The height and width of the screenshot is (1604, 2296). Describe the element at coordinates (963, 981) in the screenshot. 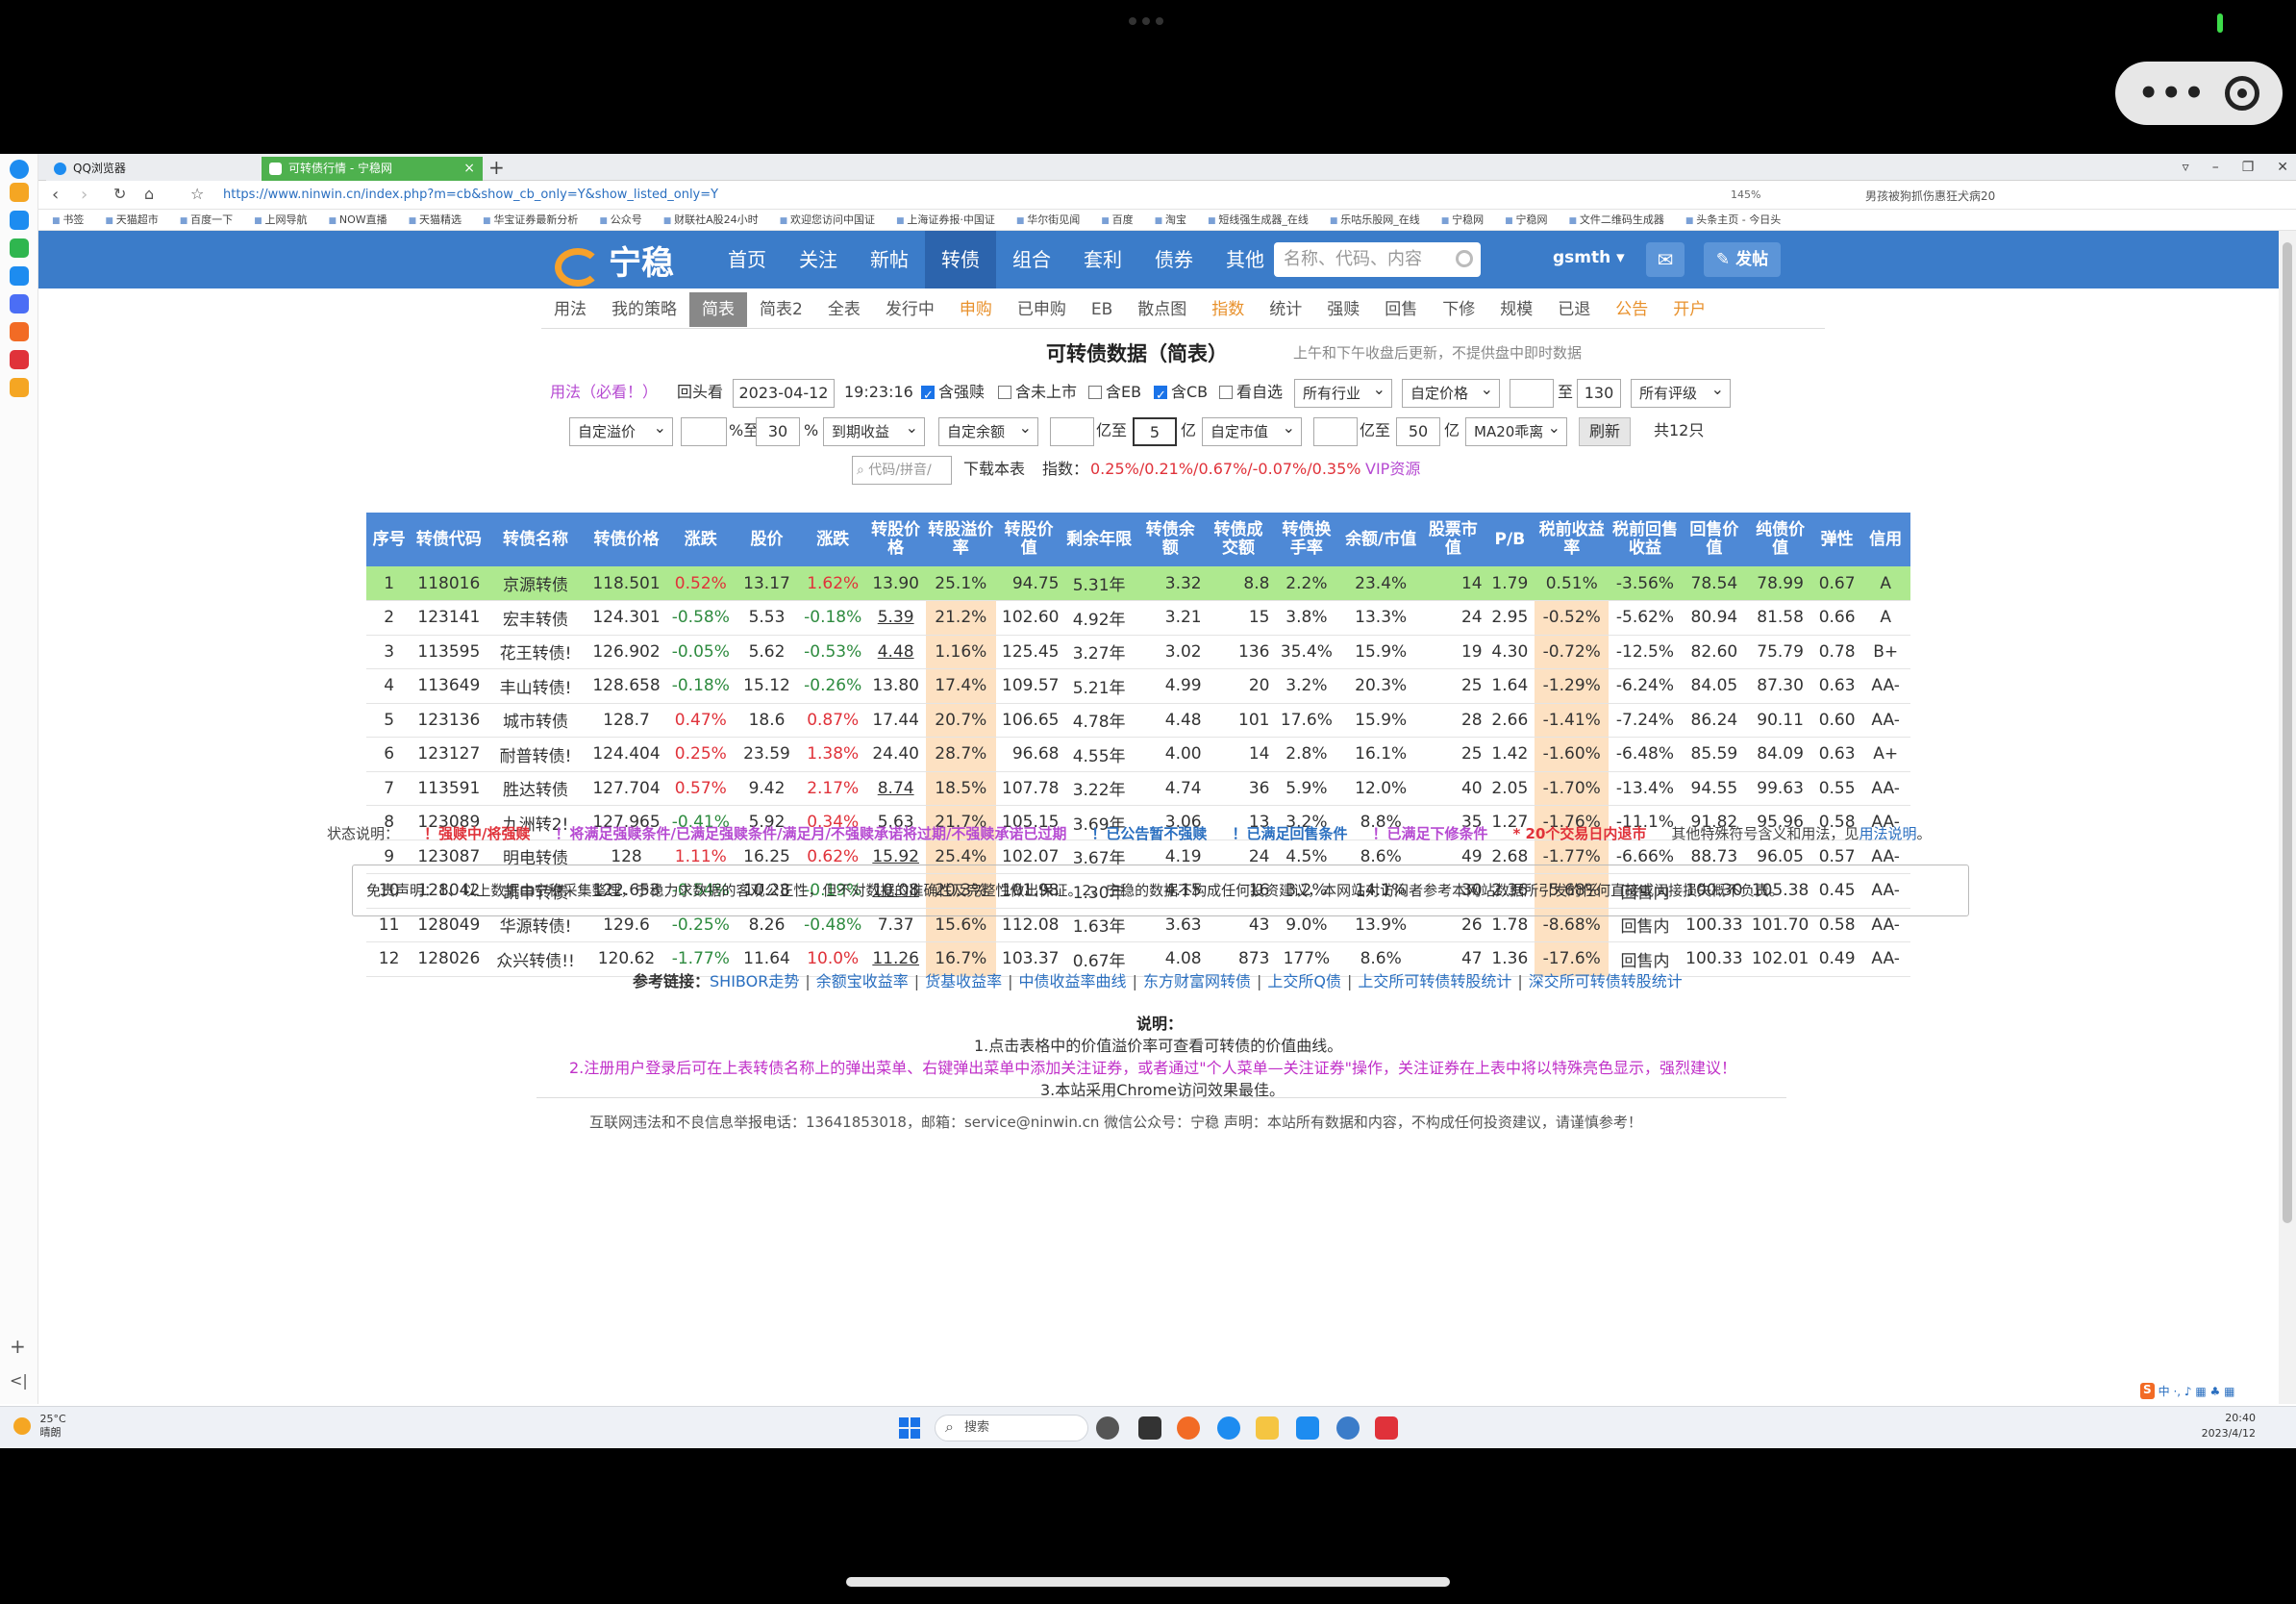

I see `reference-link: 货基收益率` at that location.